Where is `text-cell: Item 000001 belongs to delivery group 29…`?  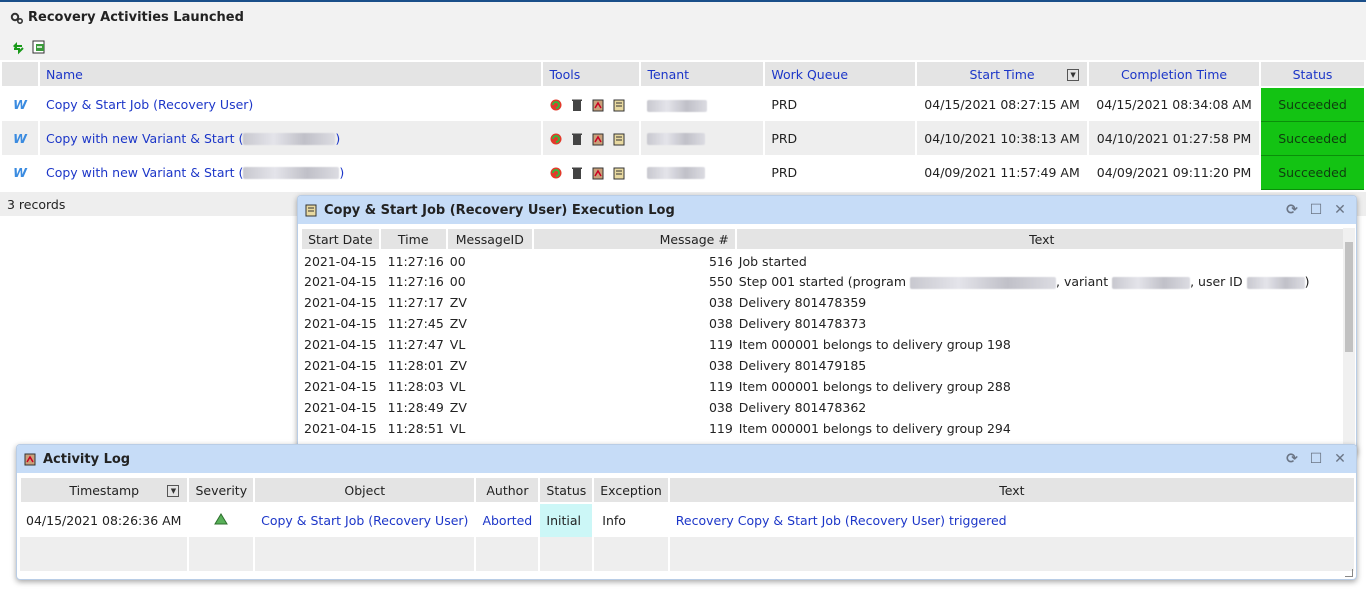 text-cell: Item 000001 belongs to delivery group 29… is located at coordinates (874, 428).